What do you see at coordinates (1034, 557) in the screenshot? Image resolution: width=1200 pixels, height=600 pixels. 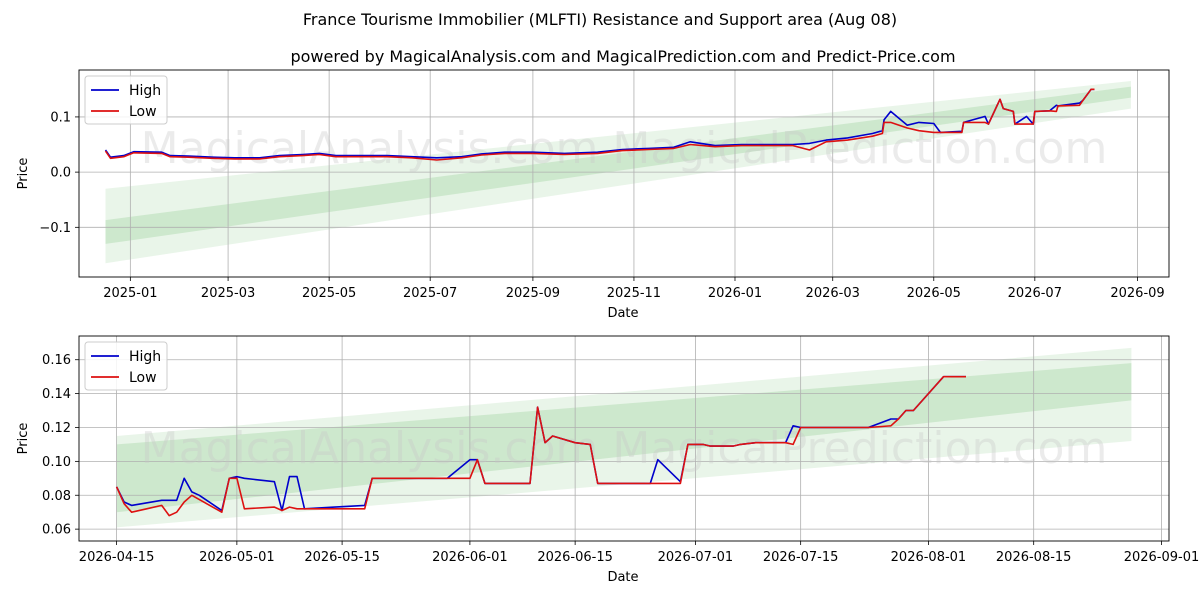 I see `x-tick-label: 2026-08-15` at bounding box center [1034, 557].